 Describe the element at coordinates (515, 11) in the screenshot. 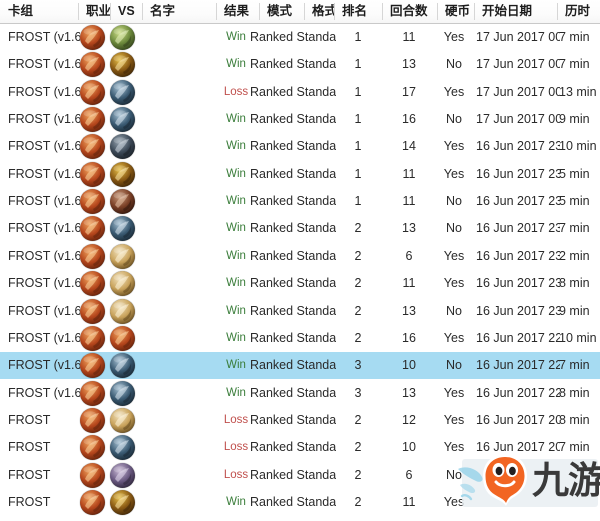

I see `column-header-date: 开始日期` at that location.